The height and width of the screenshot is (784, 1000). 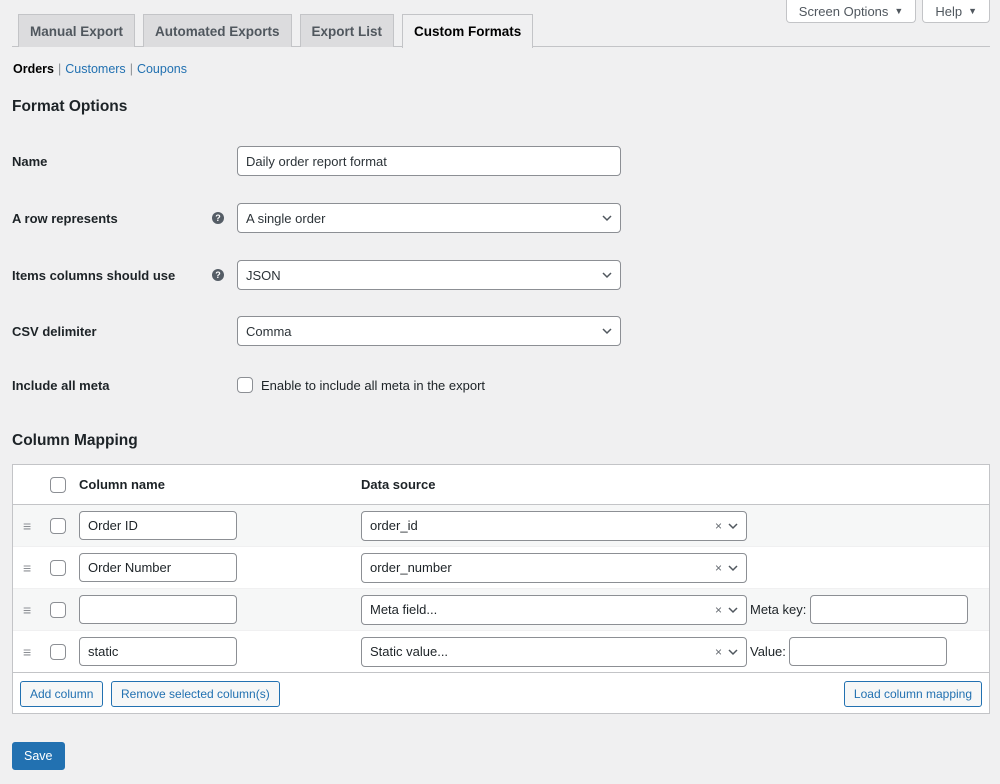 I want to click on subnav-customers-link: Customers, so click(x=95, y=69).